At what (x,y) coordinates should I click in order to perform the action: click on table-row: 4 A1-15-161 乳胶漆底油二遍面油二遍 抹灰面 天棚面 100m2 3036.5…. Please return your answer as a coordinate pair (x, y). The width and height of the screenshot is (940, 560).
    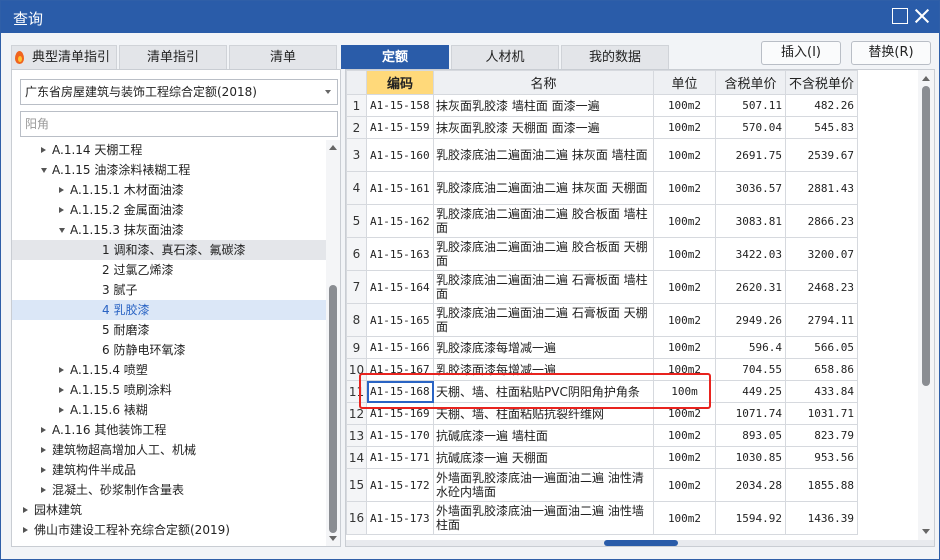
    Looking at the image, I should click on (602, 188).